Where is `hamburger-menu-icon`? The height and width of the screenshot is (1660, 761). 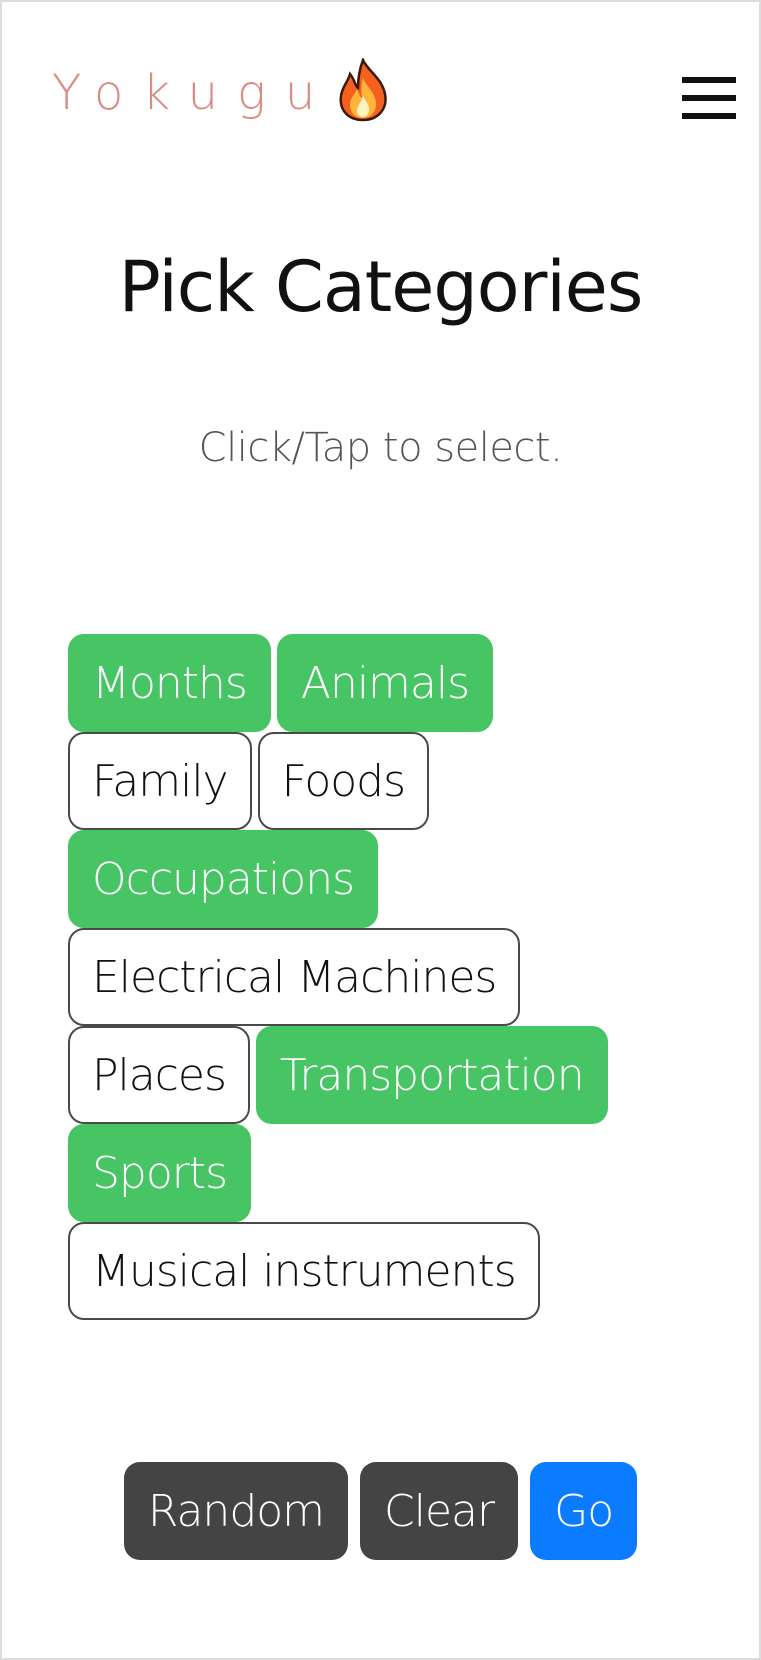
hamburger-menu-icon is located at coordinates (709, 98).